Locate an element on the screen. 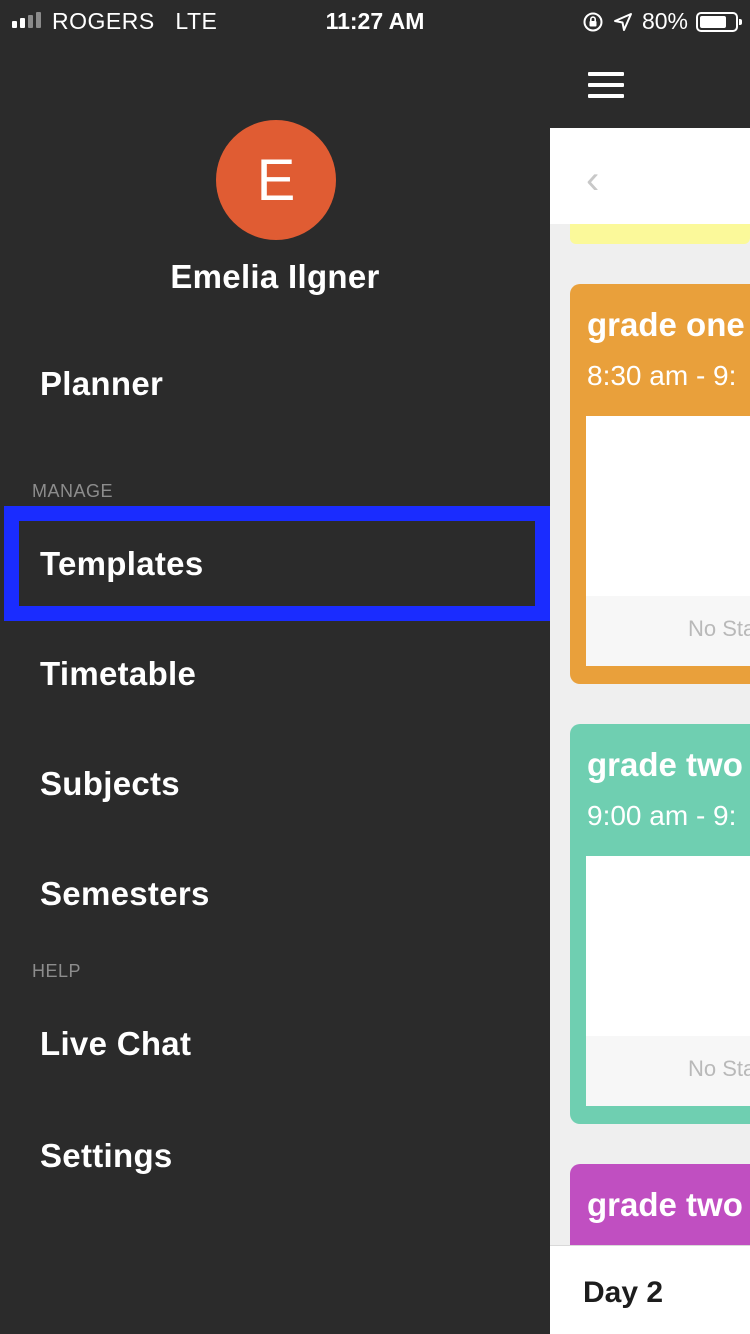 The width and height of the screenshot is (750, 1334). lesson-card: grade two 9:00 am - 9: No Sta is located at coordinates (660, 924).